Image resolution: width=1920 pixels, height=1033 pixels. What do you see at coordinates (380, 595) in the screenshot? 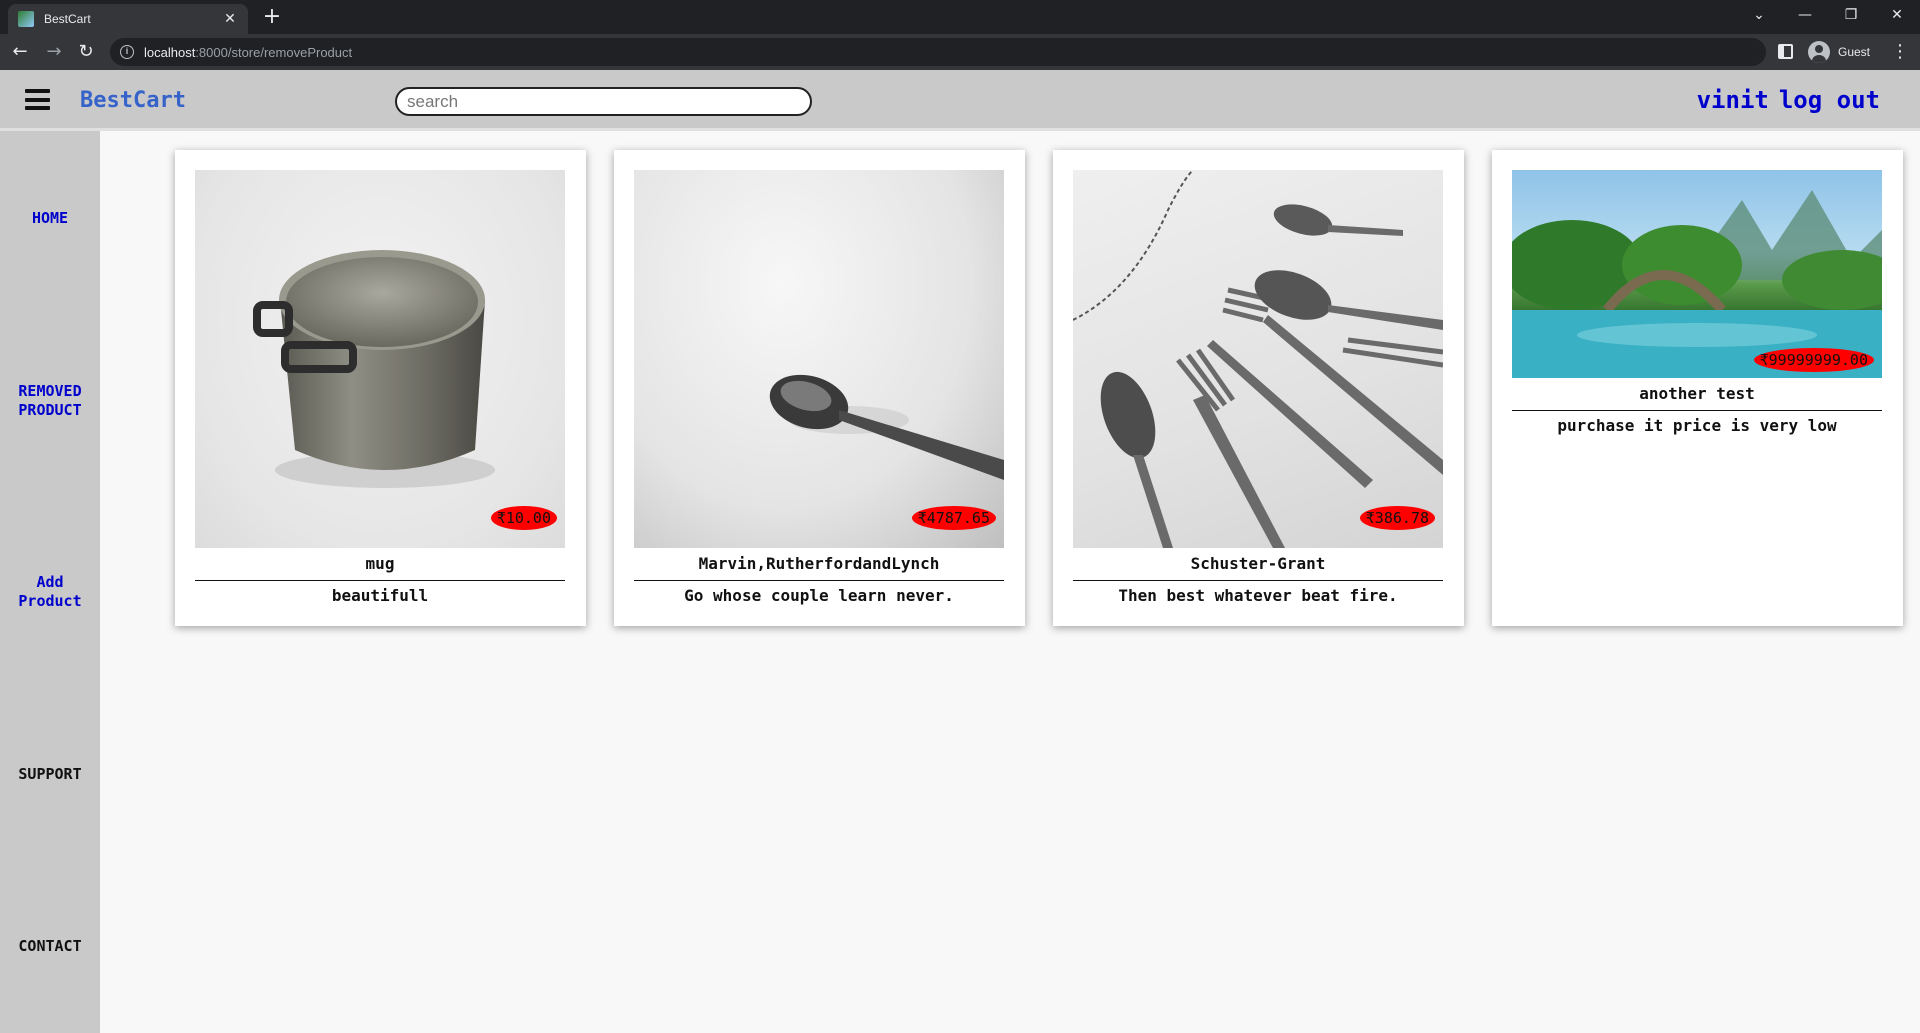
I see `product-description: beautifull` at bounding box center [380, 595].